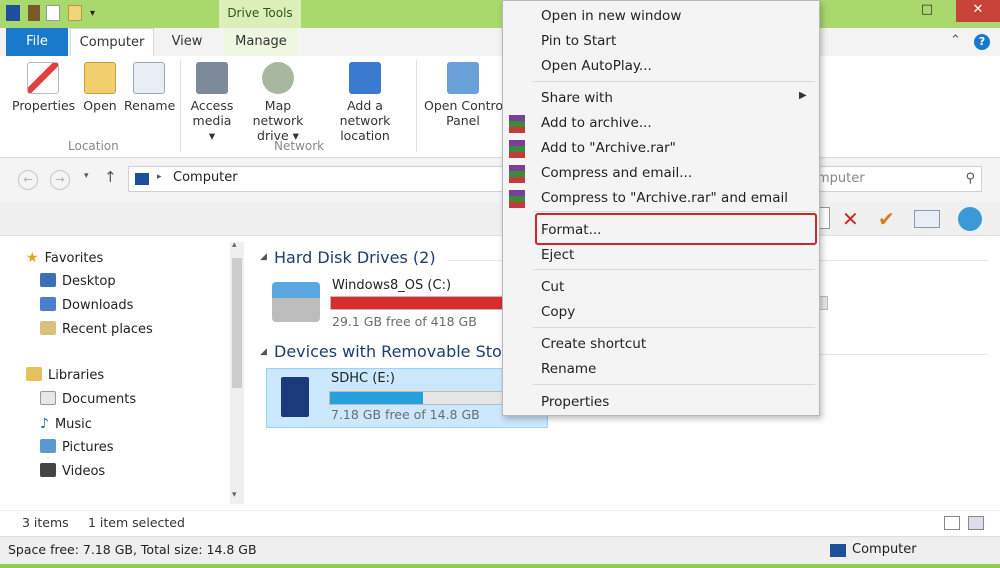 The height and width of the screenshot is (568, 1000). What do you see at coordinates (392, 285) in the screenshot?
I see `drive-c-name: Windows8_OS (C:)` at bounding box center [392, 285].